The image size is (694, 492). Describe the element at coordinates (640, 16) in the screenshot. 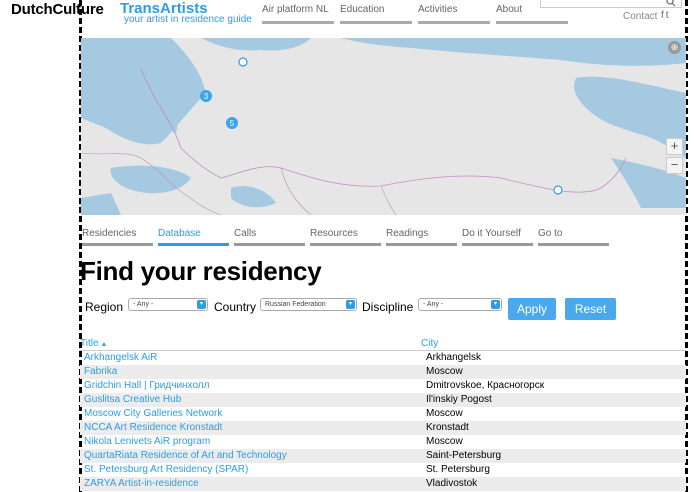

I see `contact-link: Contact` at that location.